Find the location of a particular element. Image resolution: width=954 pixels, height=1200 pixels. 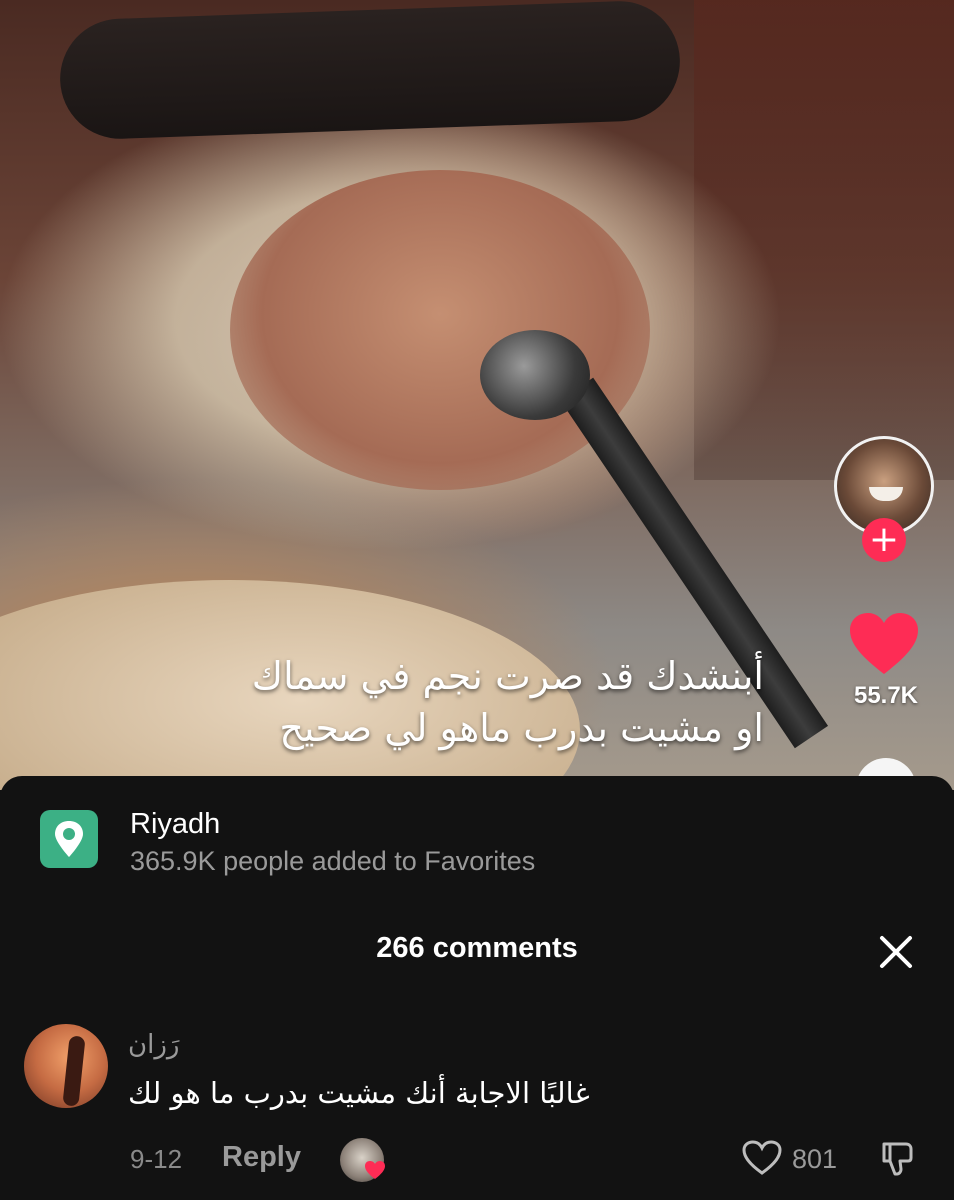

map-pin-icon is located at coordinates (69, 839).